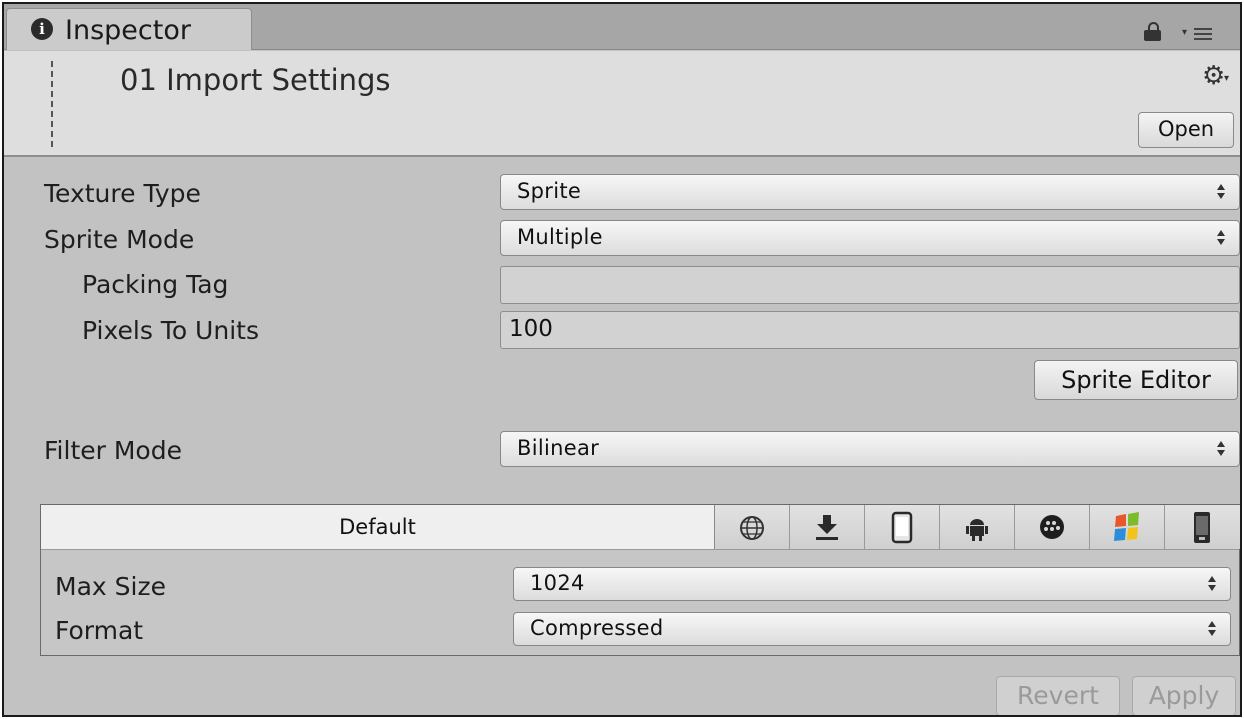 The height and width of the screenshot is (719, 1244). What do you see at coordinates (1200, 34) in the screenshot?
I see `menu-icon: ▾` at bounding box center [1200, 34].